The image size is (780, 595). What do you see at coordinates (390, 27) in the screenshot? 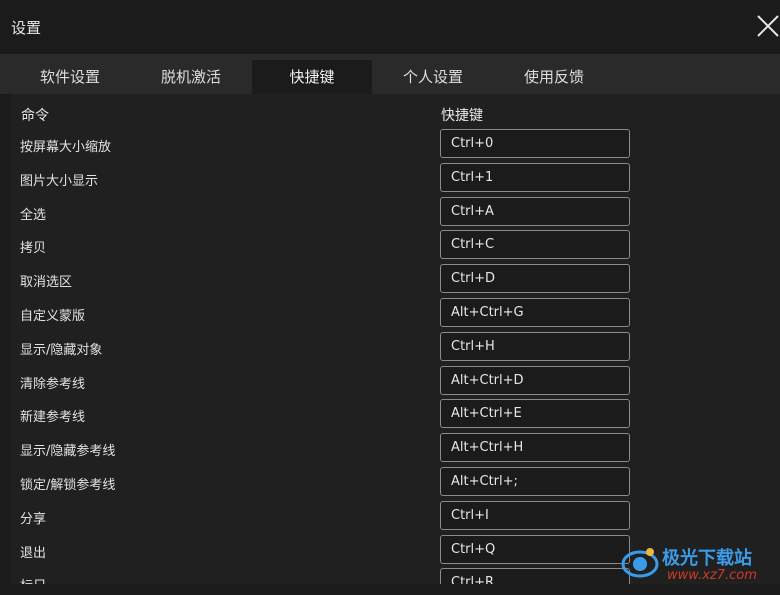
I see `title-bar: 设置` at bounding box center [390, 27].